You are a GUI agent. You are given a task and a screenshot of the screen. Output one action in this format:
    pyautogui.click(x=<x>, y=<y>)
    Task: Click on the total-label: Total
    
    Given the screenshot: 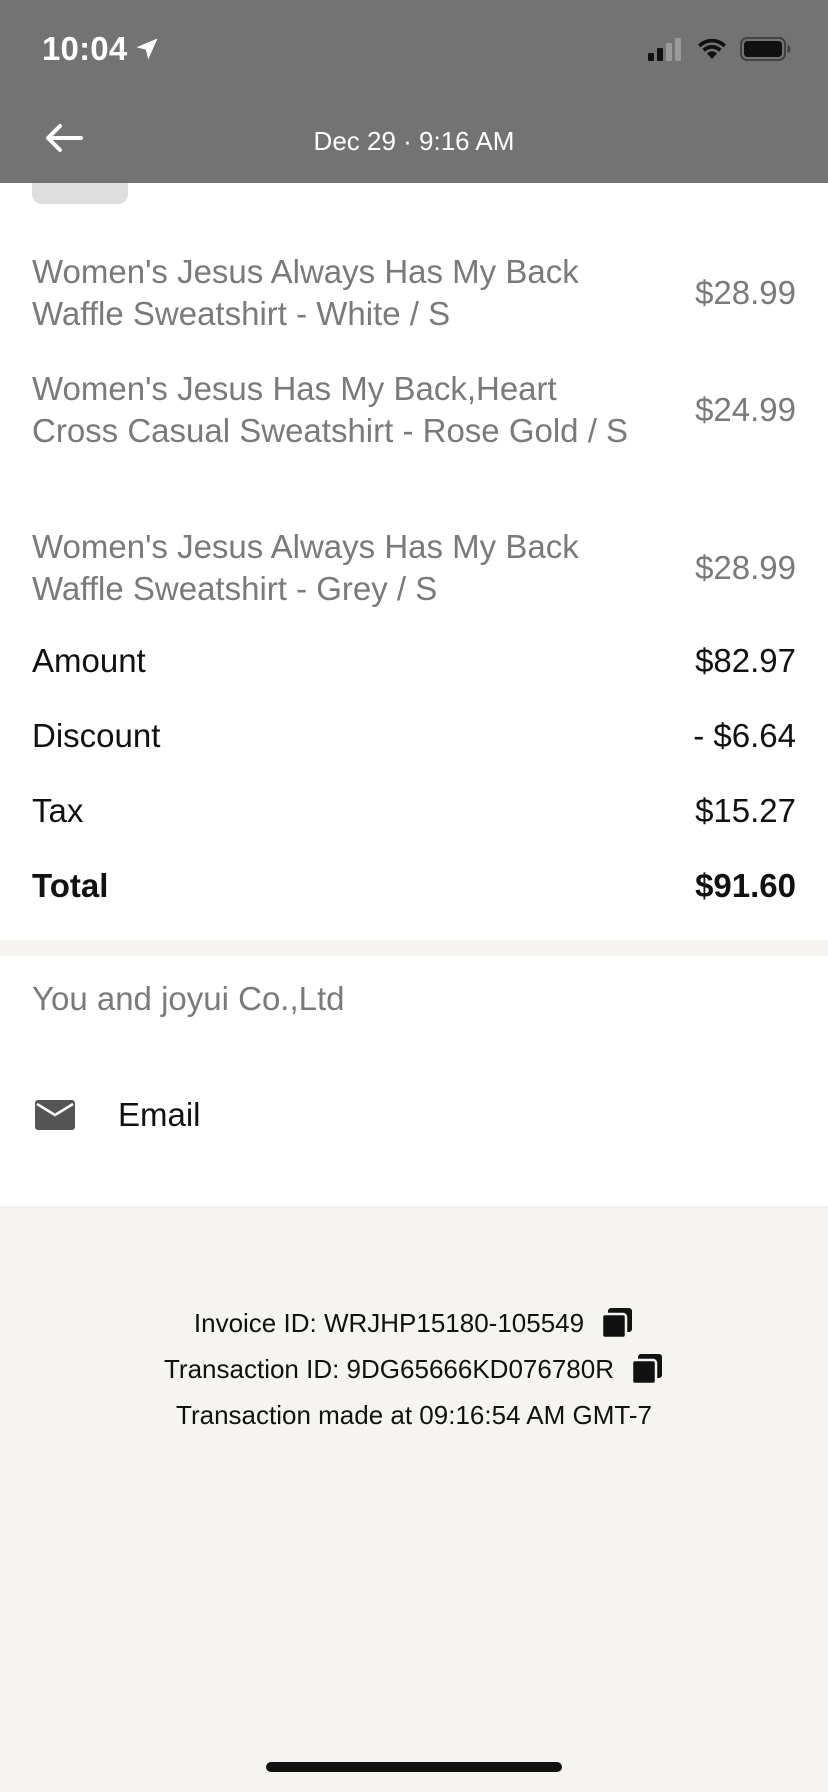 What is the action you would take?
    pyautogui.click(x=70, y=885)
    